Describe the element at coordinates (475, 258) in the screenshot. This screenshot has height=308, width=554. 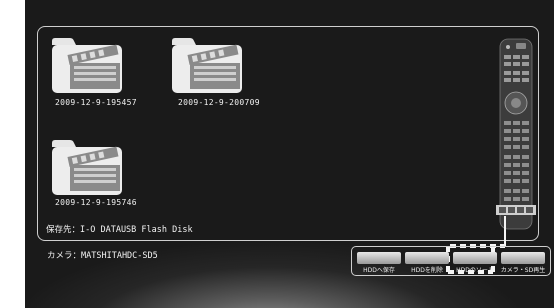
I see `hdd-sort-button` at that location.